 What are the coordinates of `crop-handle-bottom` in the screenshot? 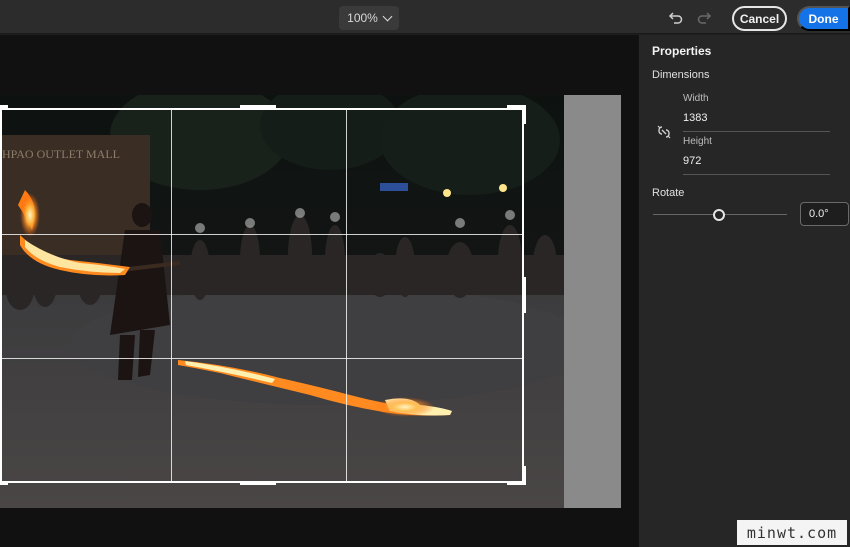 It's located at (258, 483).